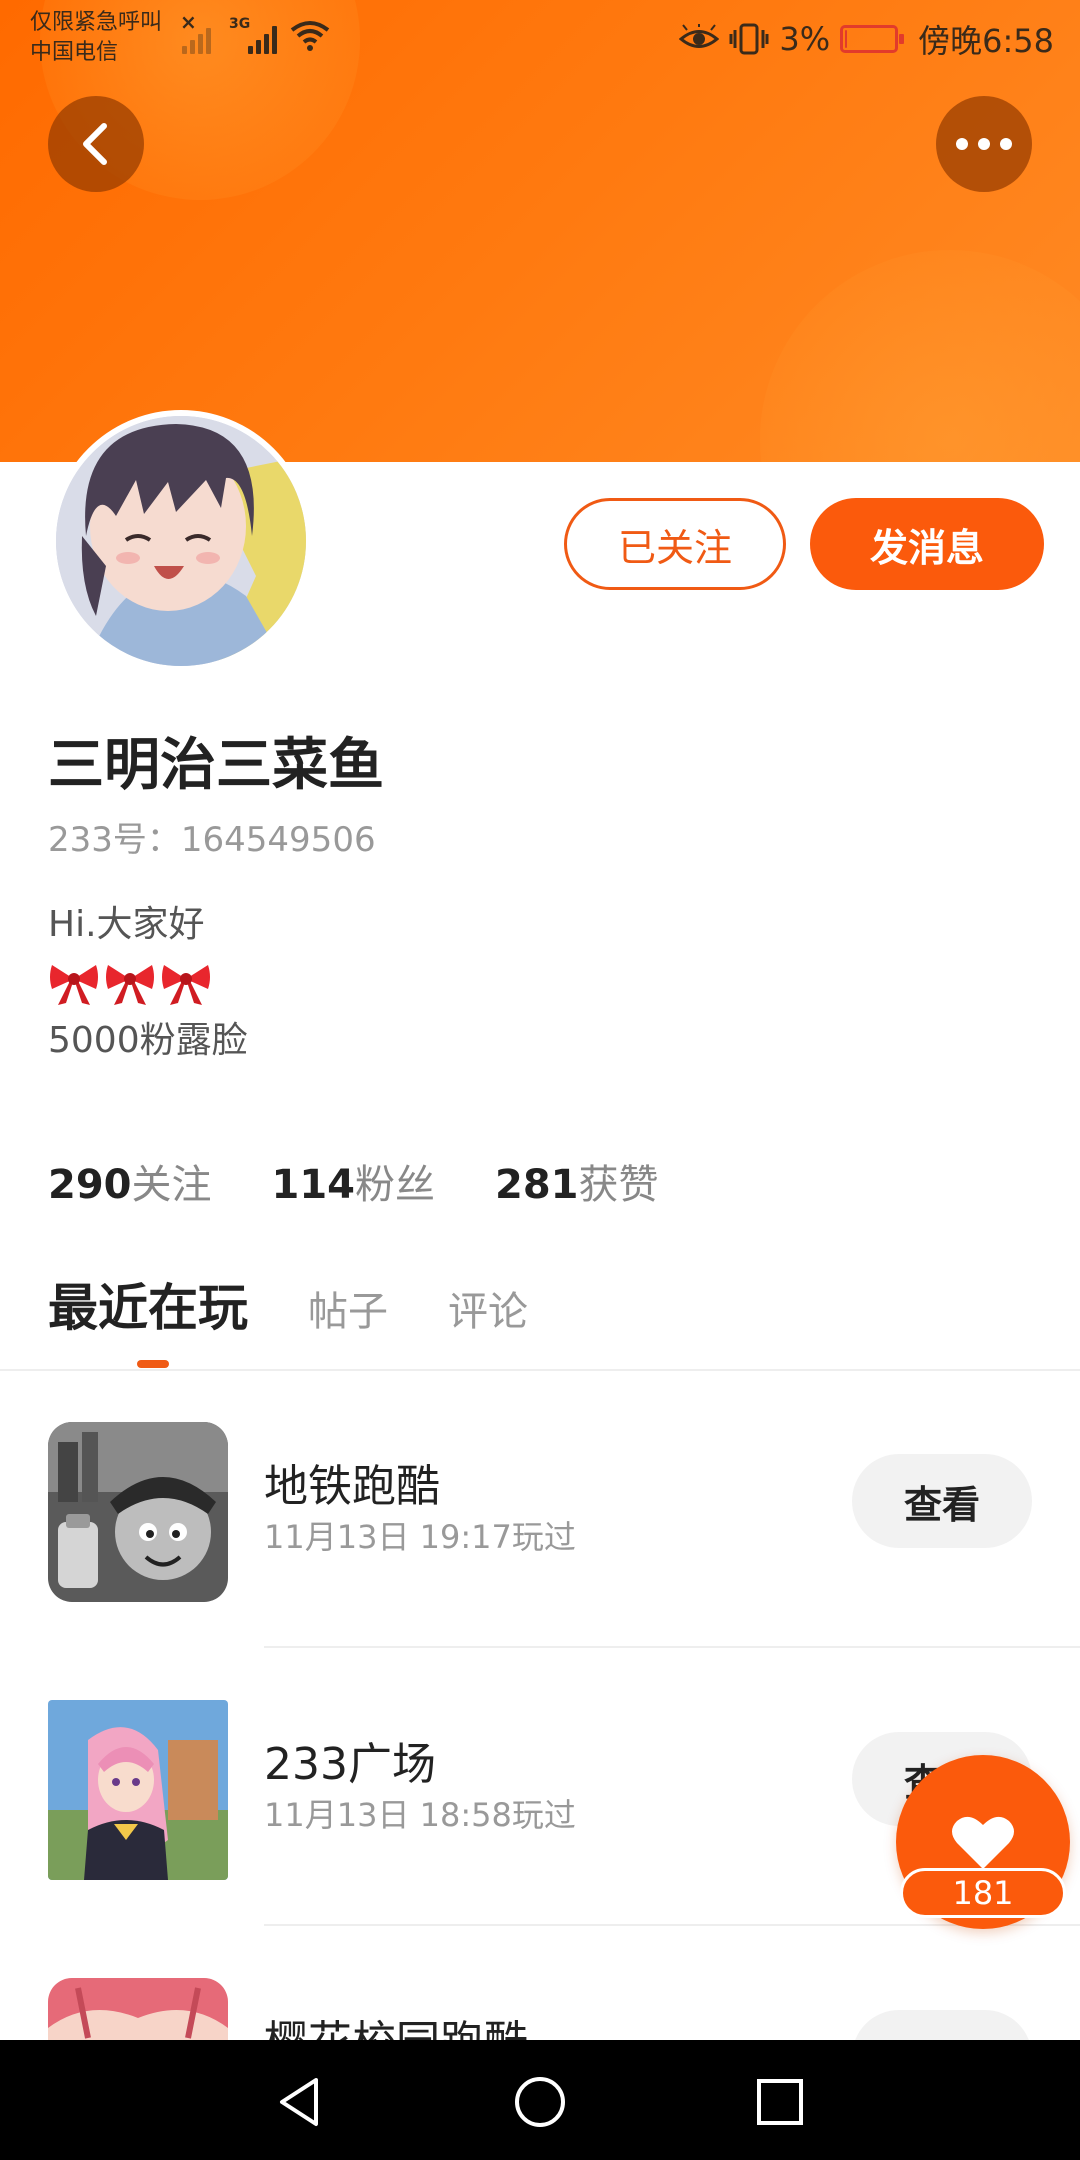 The height and width of the screenshot is (2160, 1080). I want to click on stat-number: 114, so click(313, 1185).